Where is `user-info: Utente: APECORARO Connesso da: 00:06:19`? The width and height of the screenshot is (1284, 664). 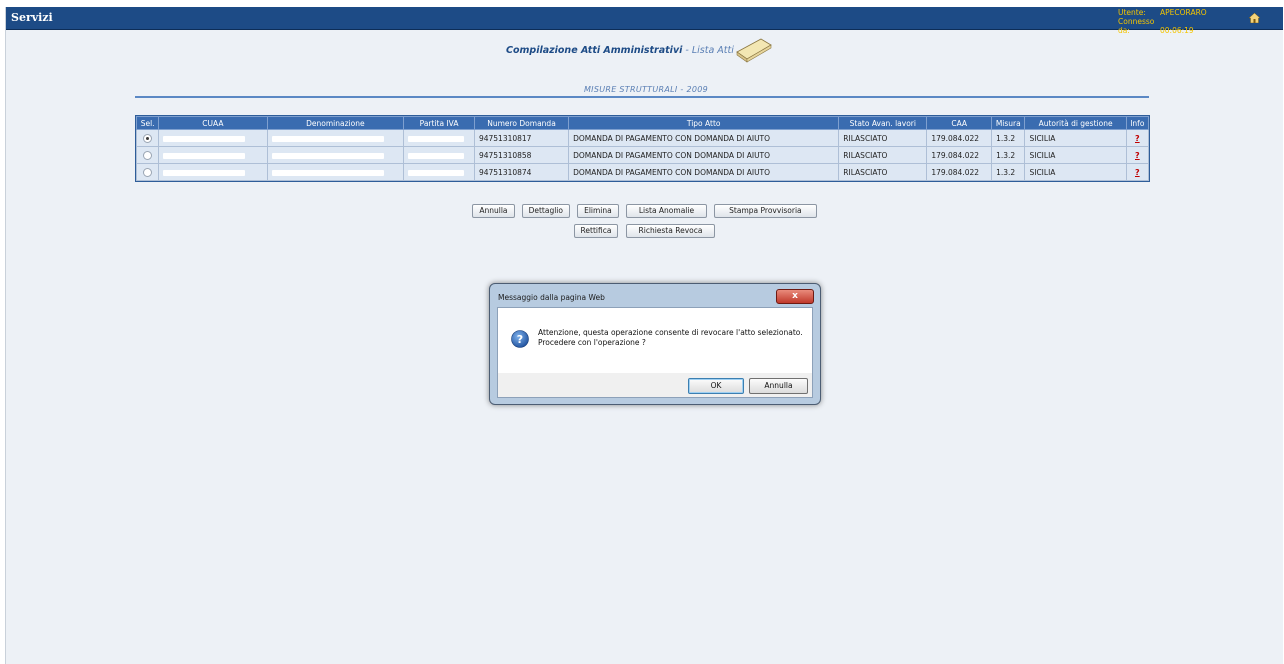 user-info: Utente: APECORARO Connesso da: 00:06:19 is located at coordinates (1162, 21).